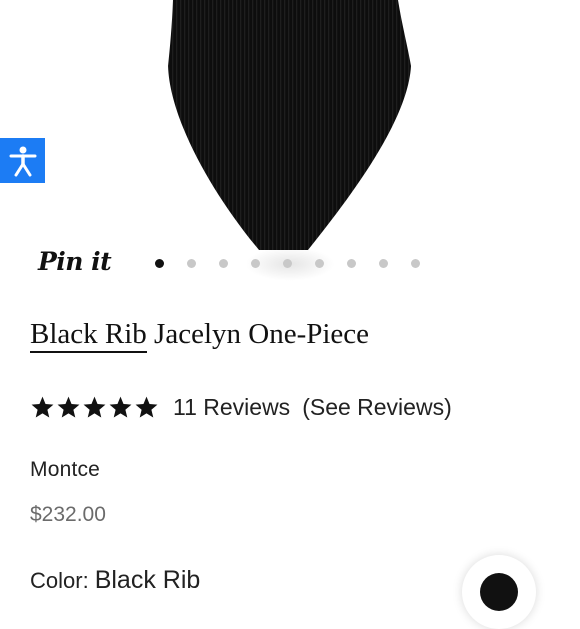 The image size is (580, 629). What do you see at coordinates (68, 514) in the screenshot?
I see `product-price: $232.00` at bounding box center [68, 514].